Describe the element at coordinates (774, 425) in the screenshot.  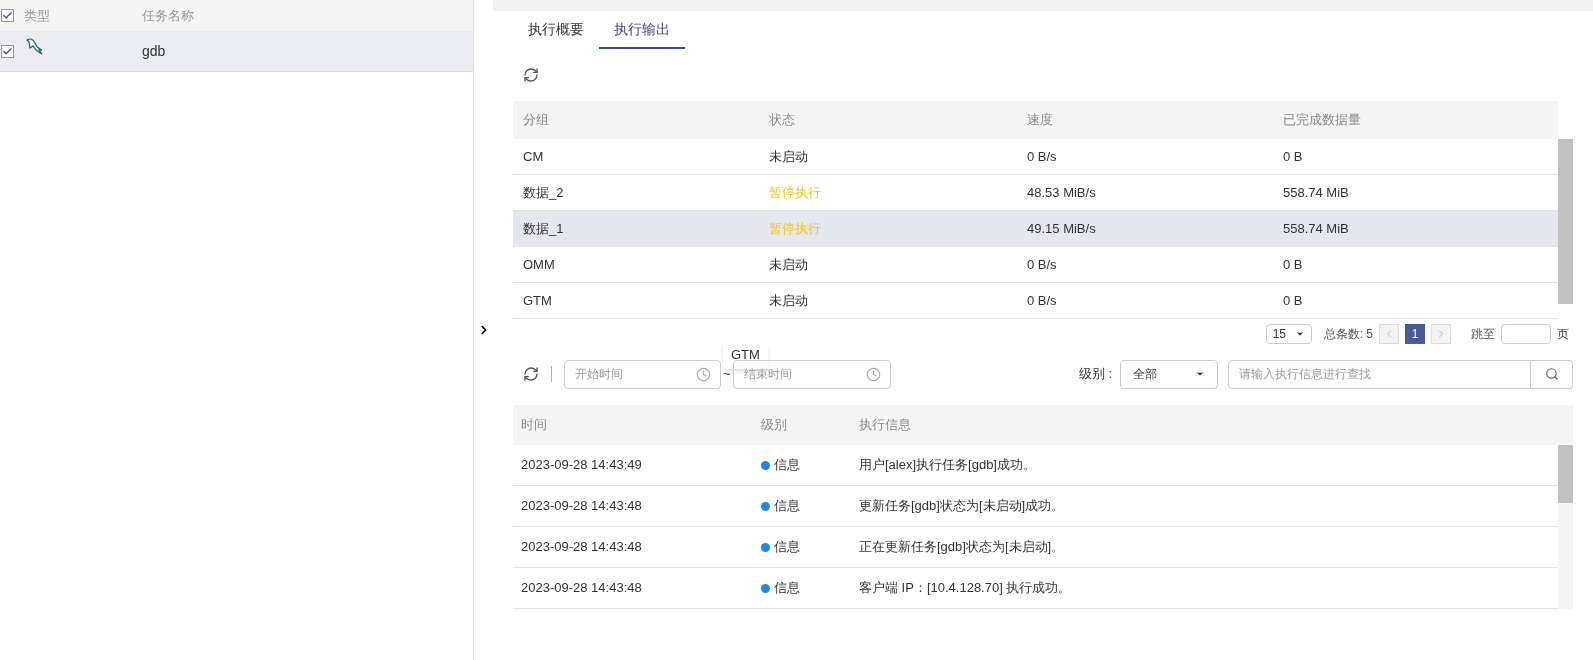
I see `header-cell-text: 级别` at that location.